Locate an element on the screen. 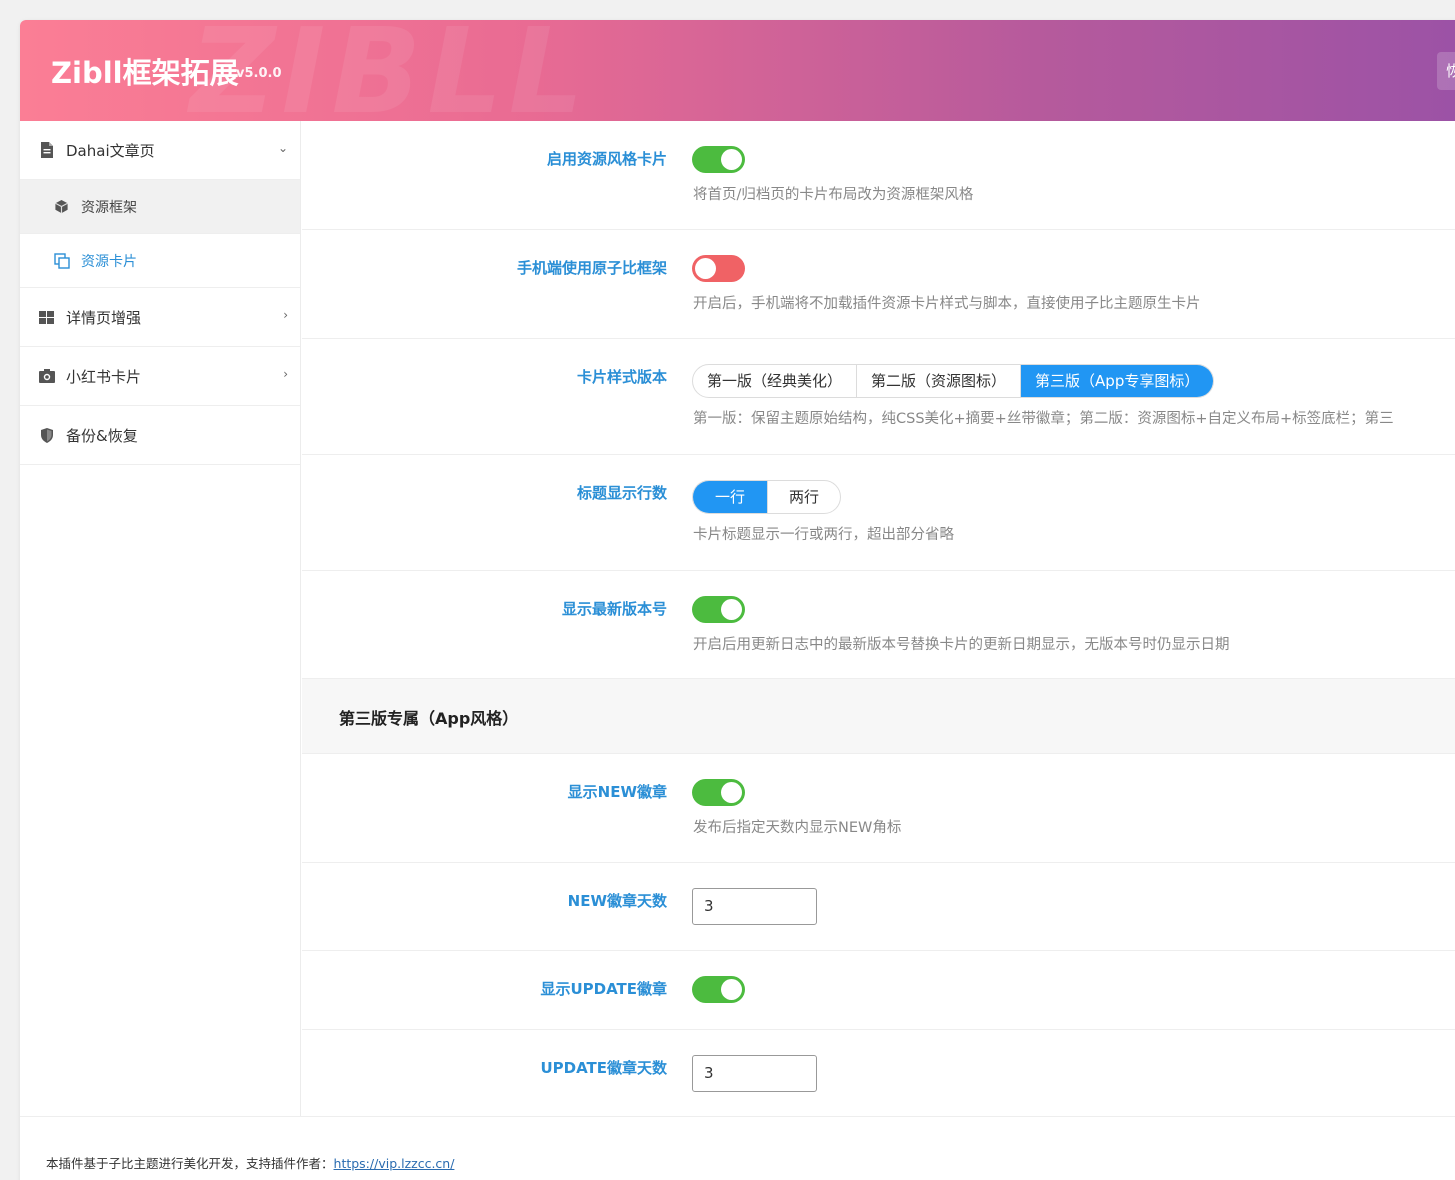  setting-label: 显示NEW徽章 is located at coordinates (617, 792).